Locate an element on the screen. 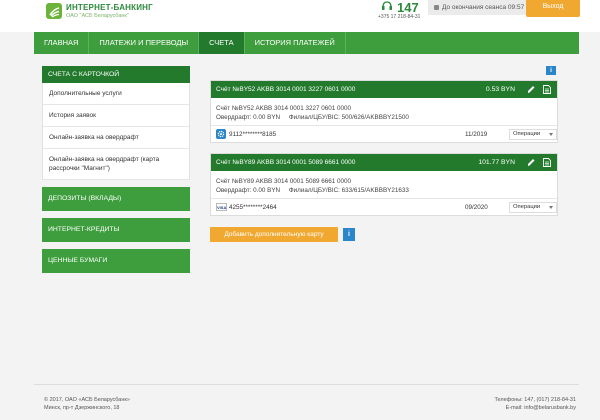 The image size is (600, 420). sidebar-item-extra-services: Дополнительные услуги is located at coordinates (116, 94).